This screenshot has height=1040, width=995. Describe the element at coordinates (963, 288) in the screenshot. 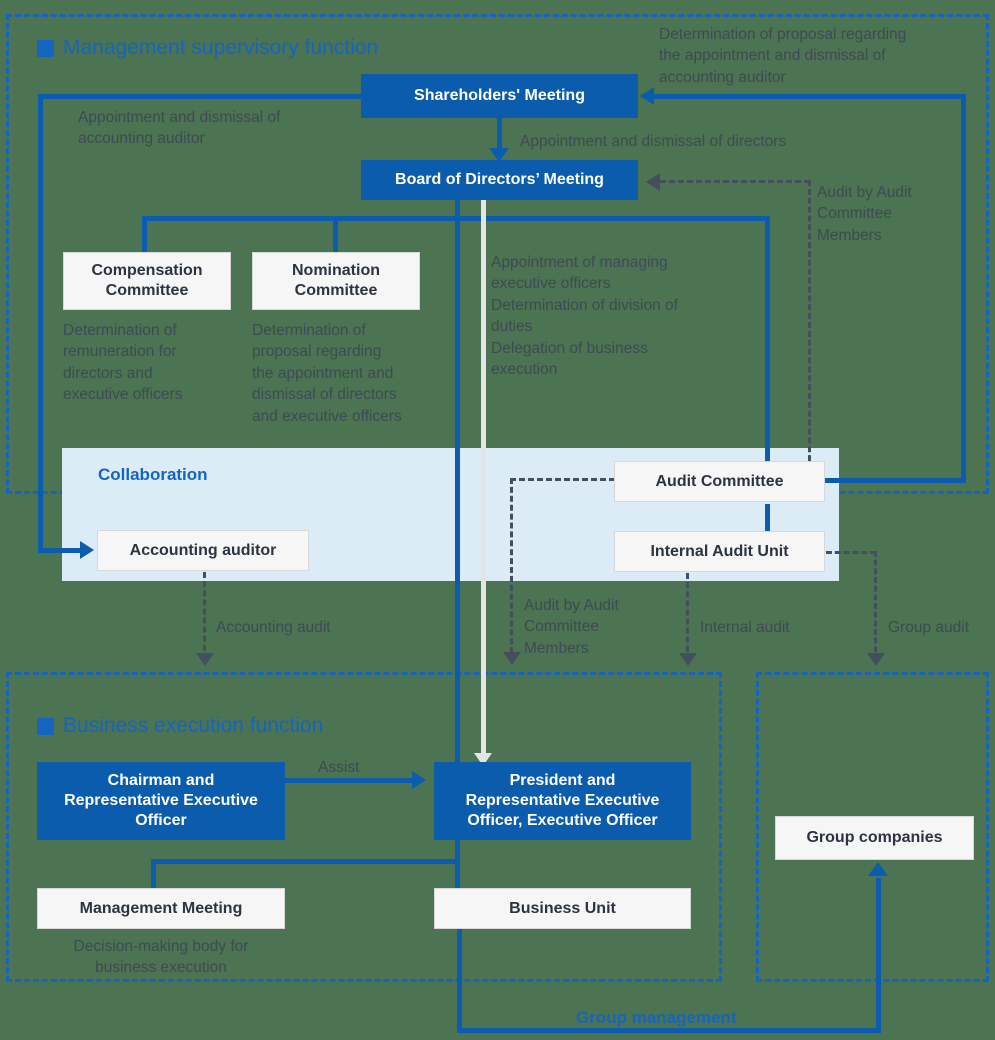

I see `connector-right-vertical` at that location.